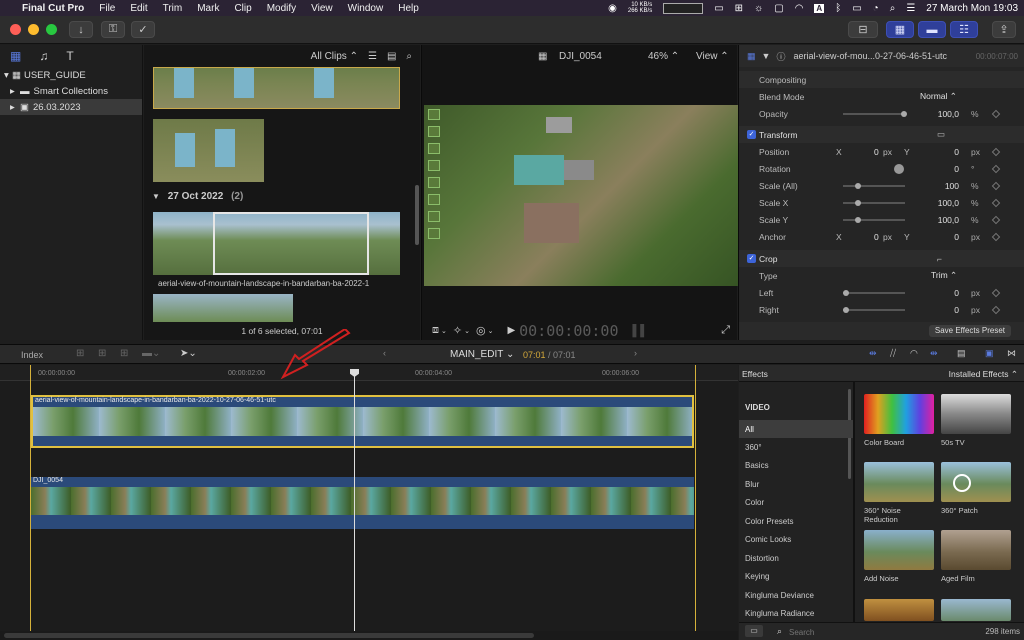  I want to click on filmstrip-view-icon: ☰, so click(372, 56).